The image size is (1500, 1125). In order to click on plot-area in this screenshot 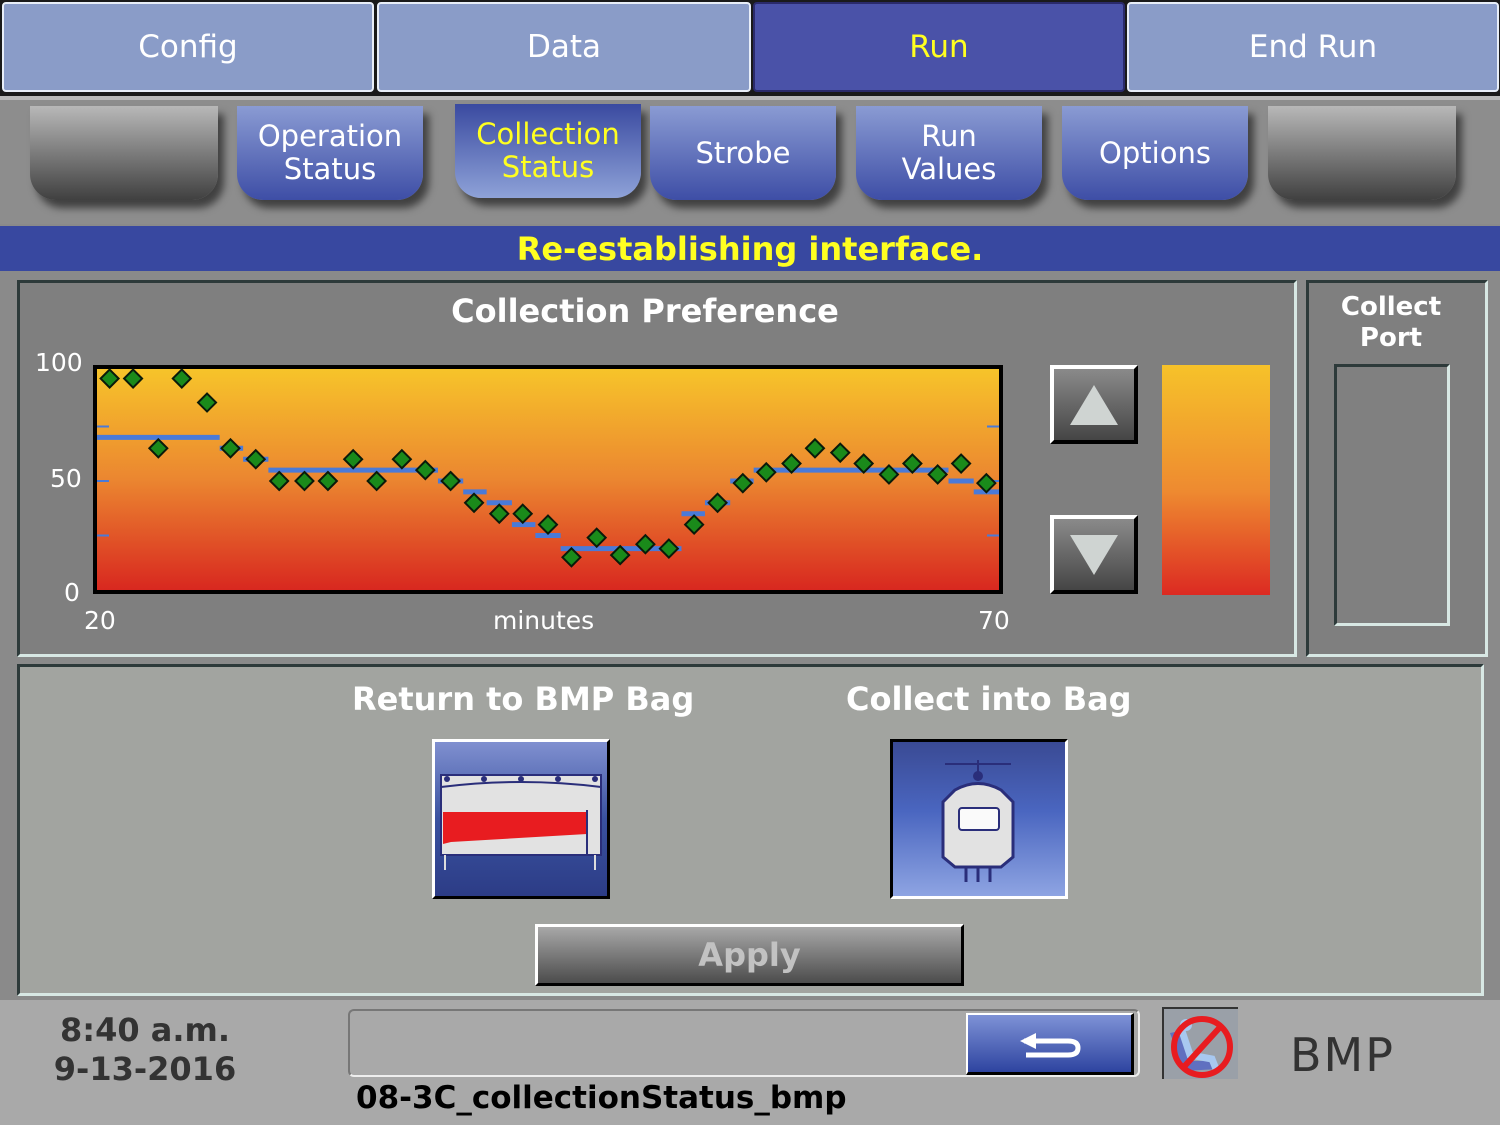, I will do `click(548, 479)`.